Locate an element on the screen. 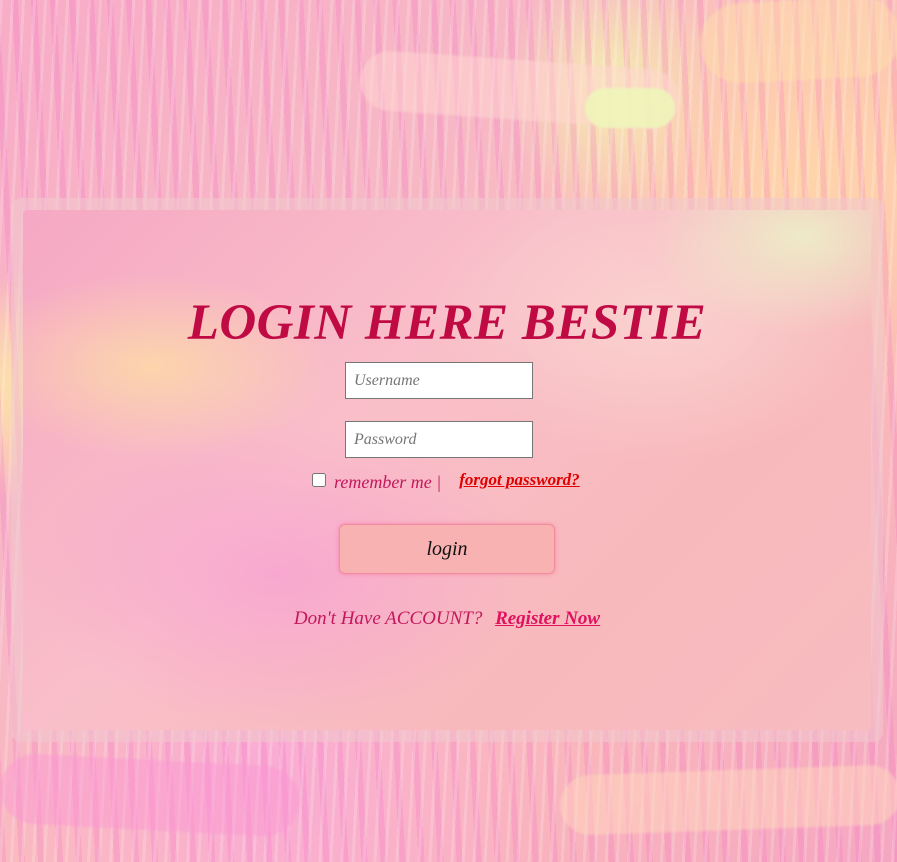  page-title: LOGIN HERE BESTIE is located at coordinates (447, 323).